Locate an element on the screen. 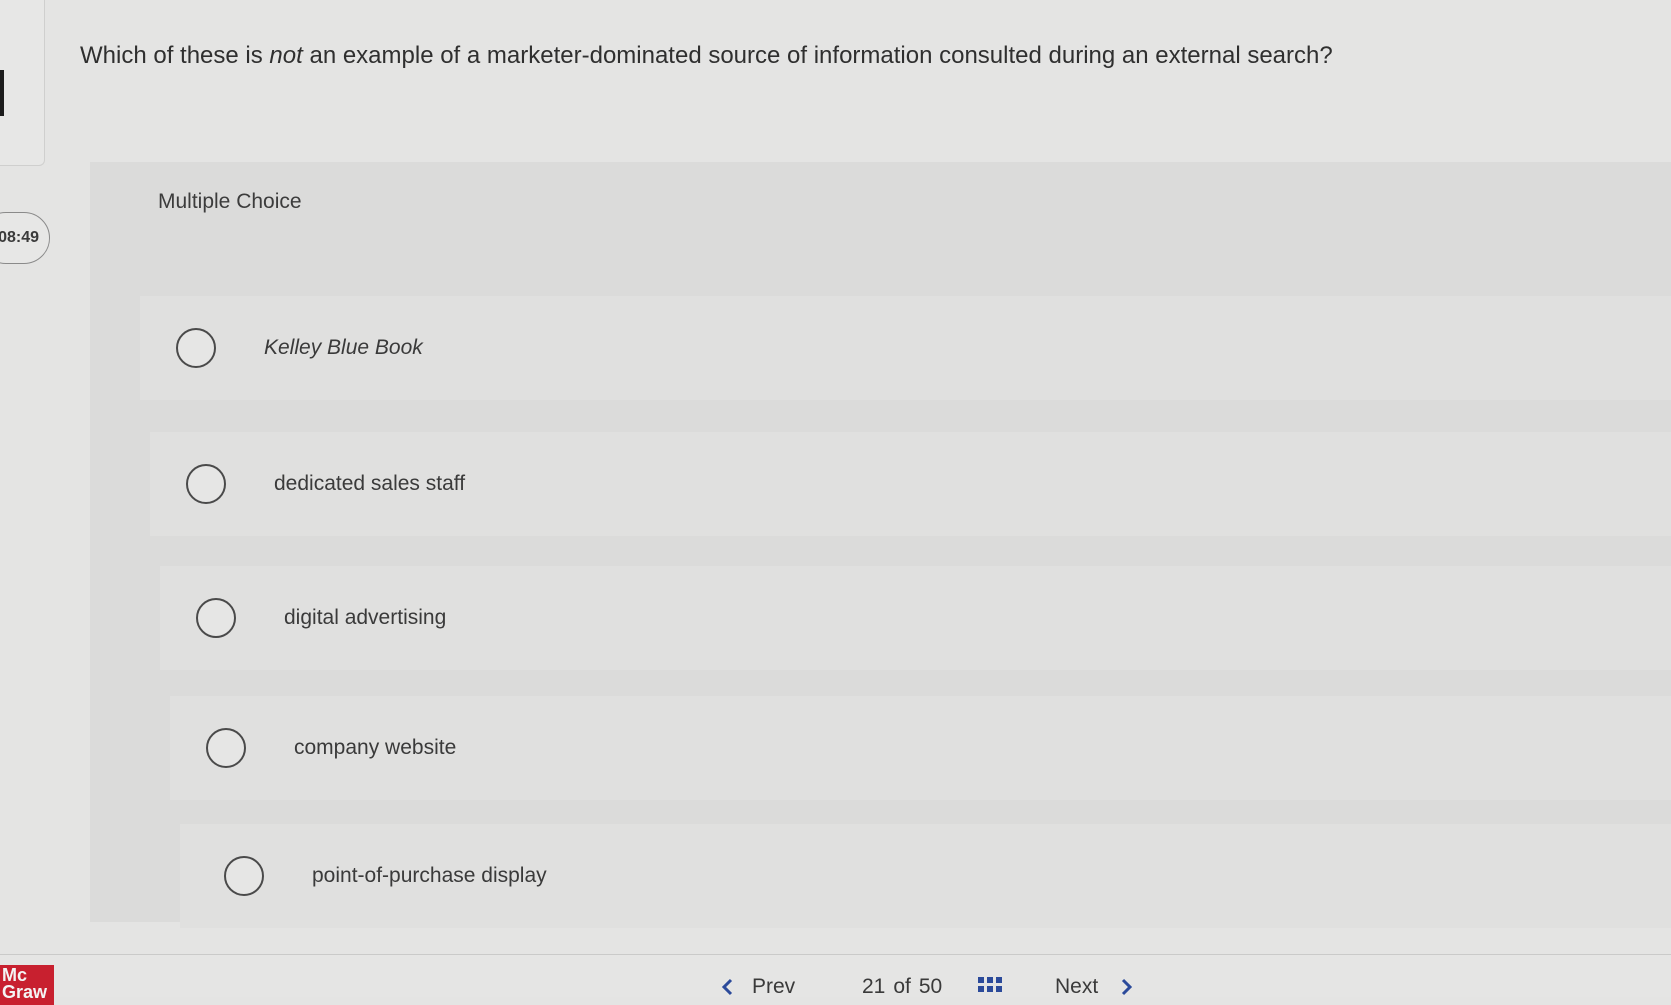 This screenshot has height=1005, width=1671. next-label: Next is located at coordinates (1077, 986).